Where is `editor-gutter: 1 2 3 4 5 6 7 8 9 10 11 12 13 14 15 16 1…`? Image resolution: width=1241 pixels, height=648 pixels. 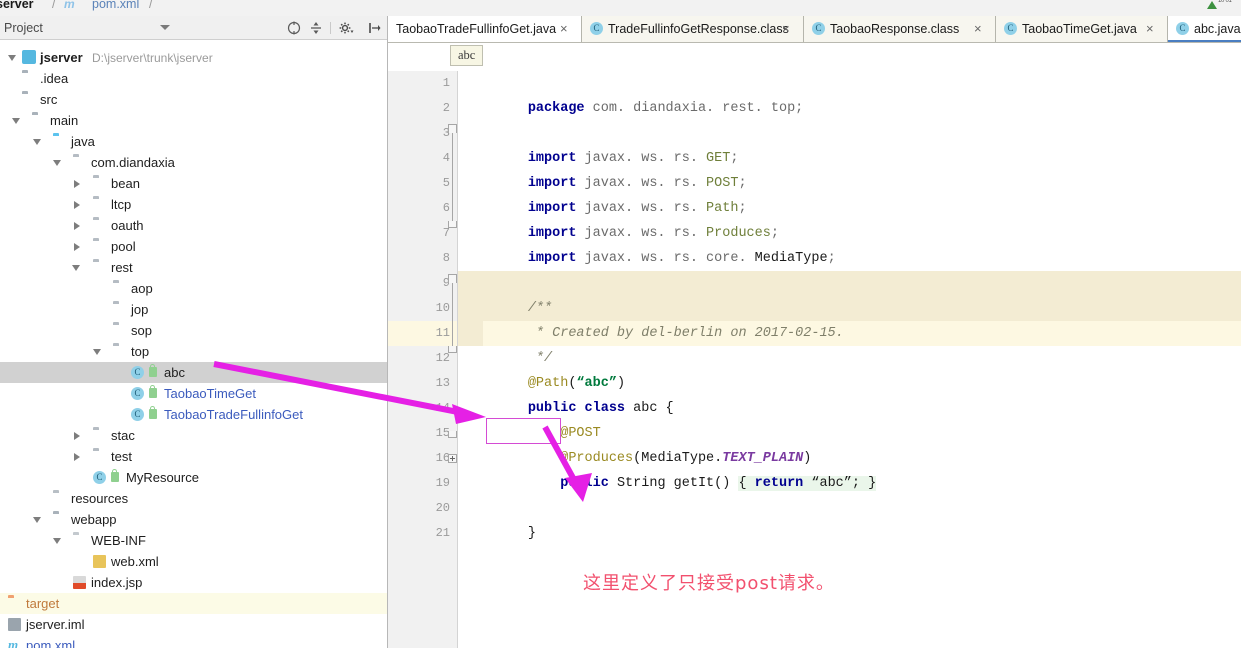
editor-gutter: 1 2 3 4 5 6 7 8 9 10 11 12 13 14 15 16 1… is located at coordinates (423, 359).